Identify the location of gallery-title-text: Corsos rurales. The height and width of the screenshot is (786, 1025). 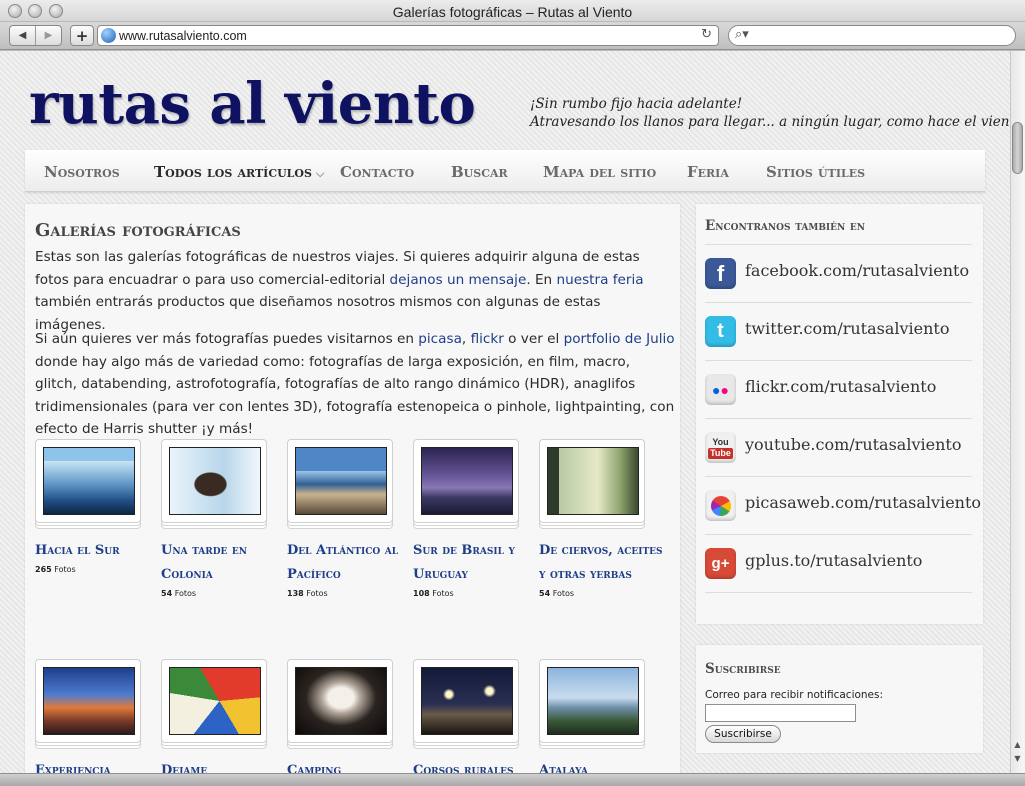
(463, 768).